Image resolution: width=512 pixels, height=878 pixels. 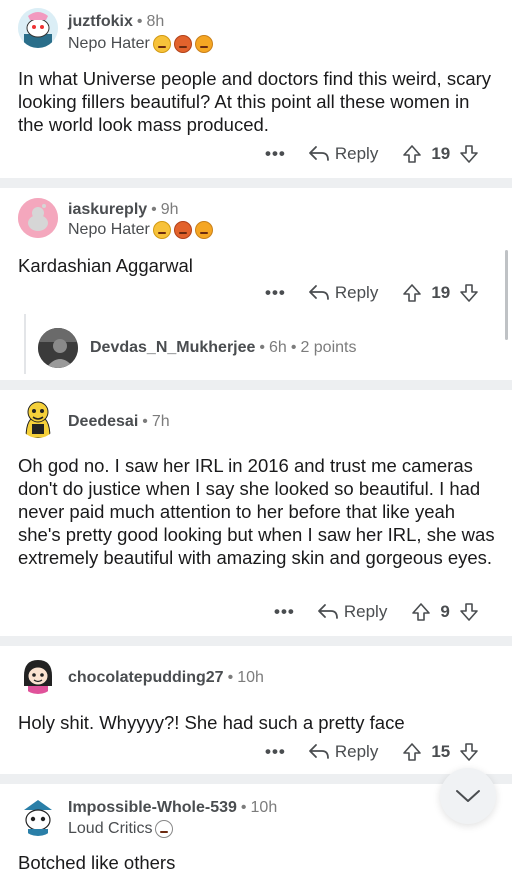 What do you see at coordinates (278, 347) in the screenshot?
I see `timestamp: 6h` at bounding box center [278, 347].